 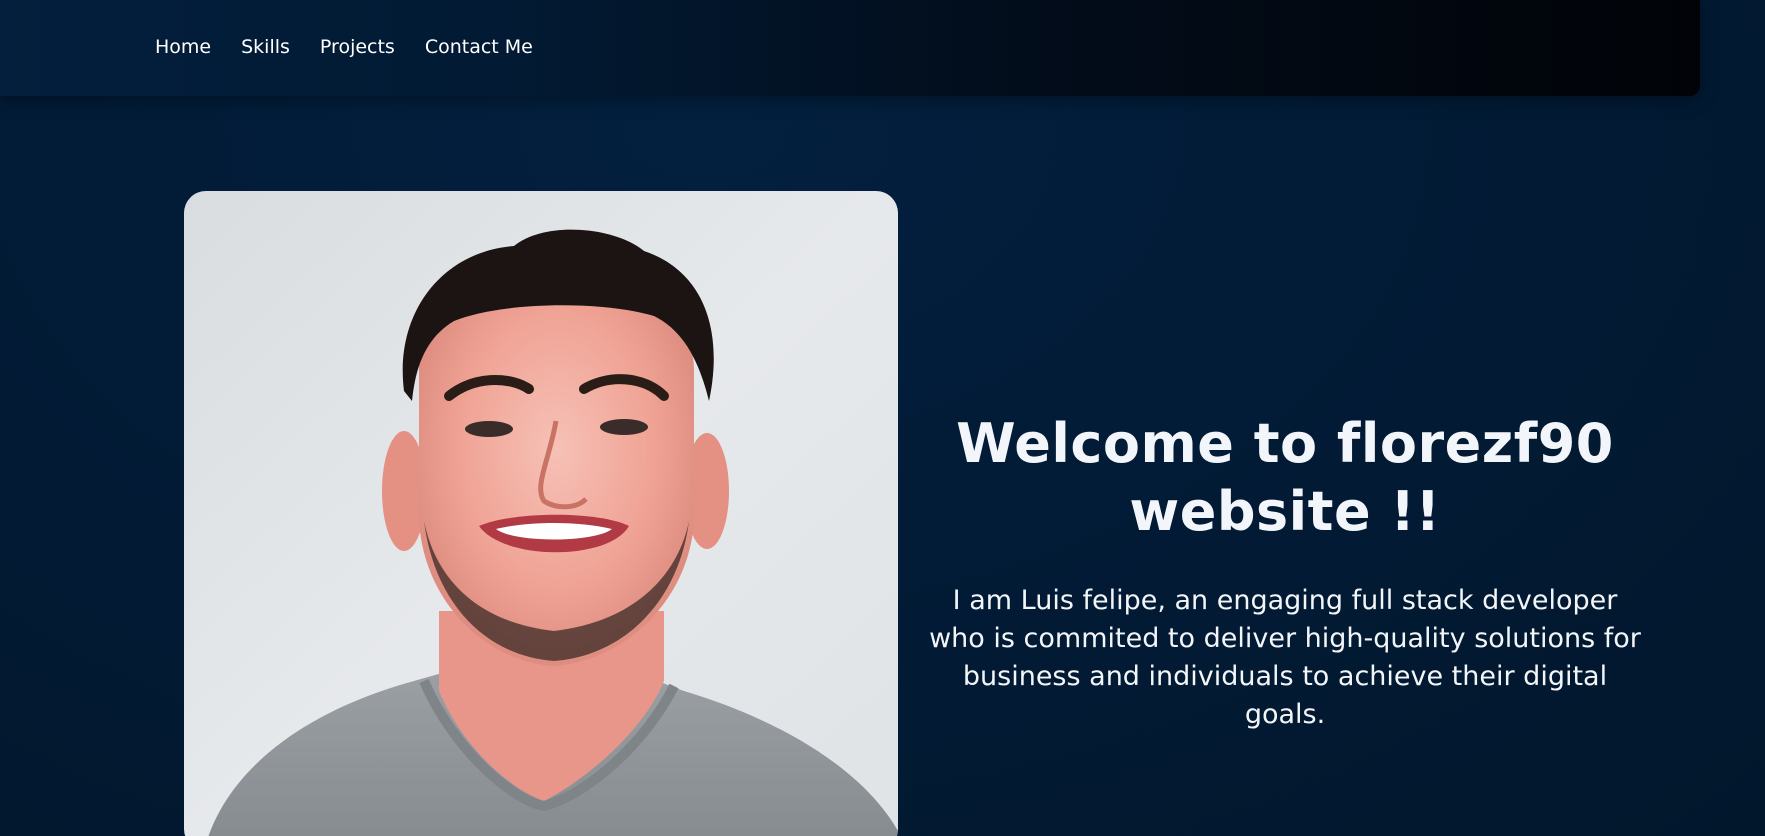 What do you see at coordinates (1285, 511) in the screenshot?
I see `hero-title-line-2: website !!` at bounding box center [1285, 511].